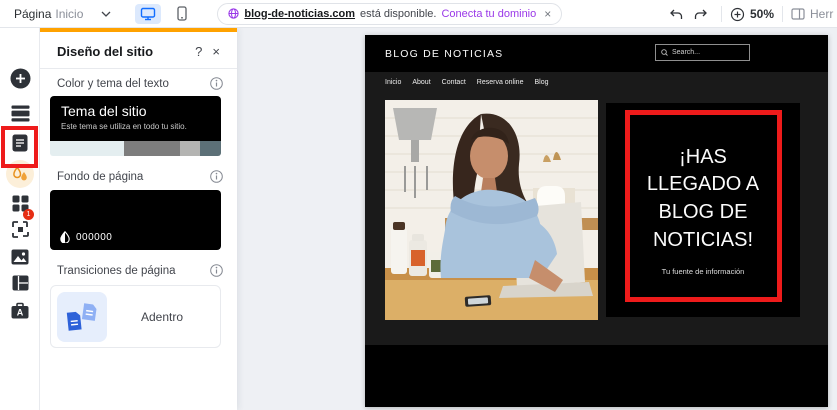 This screenshot has height=410, width=837. What do you see at coordinates (124, 126) in the screenshot?
I see `theme-card-subtitle: Este tema se utiliza en todo tu sitio.` at bounding box center [124, 126].